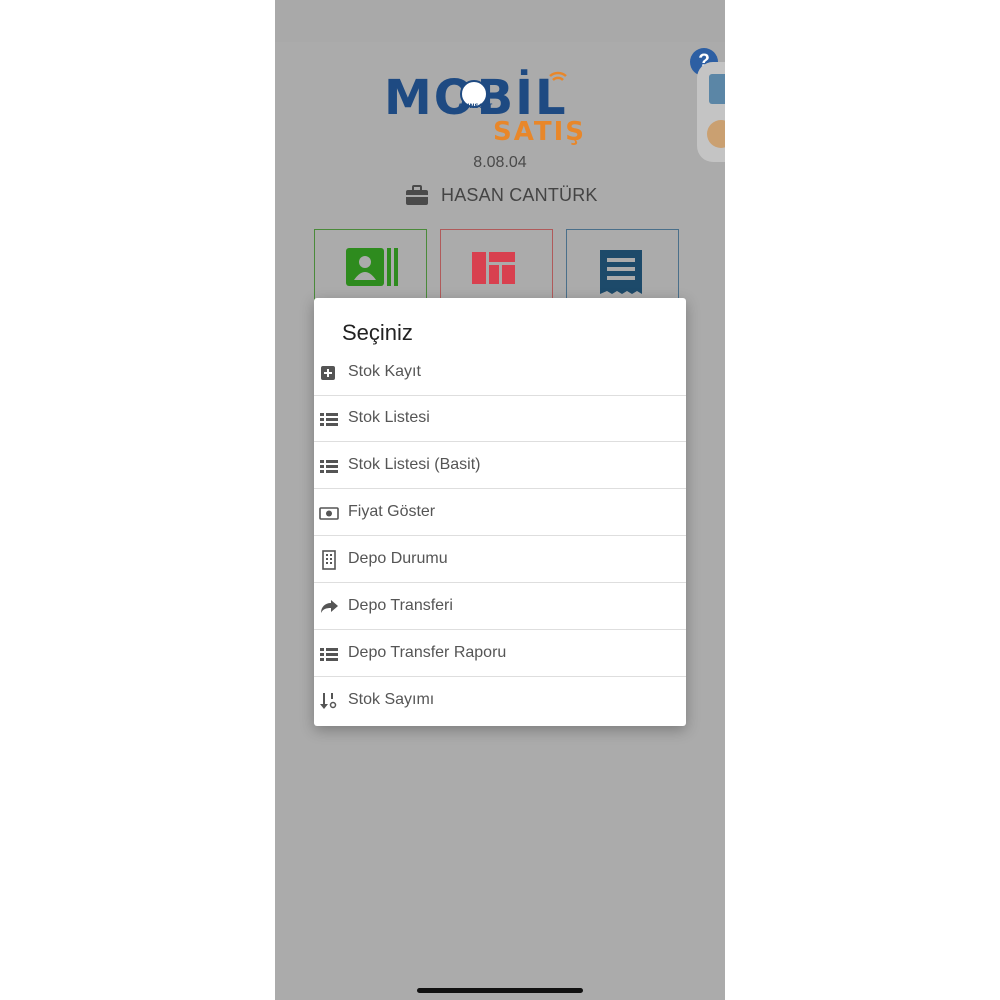 The width and height of the screenshot is (1000, 1000). Describe the element at coordinates (493, 268) in the screenshot. I see `dashboard-icon` at that location.